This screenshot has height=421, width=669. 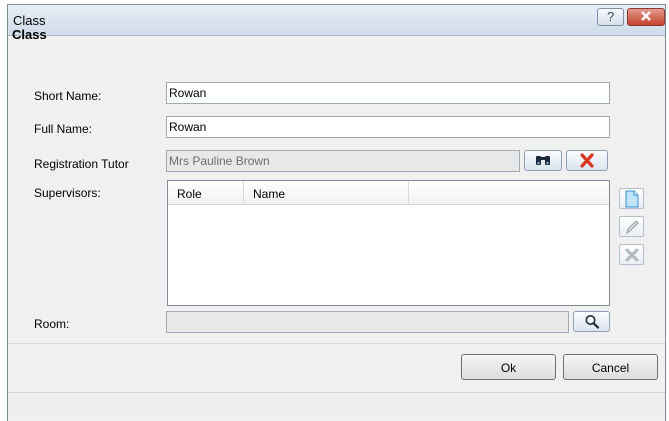 I want to click on delete-supervisor-button, so click(x=631, y=254).